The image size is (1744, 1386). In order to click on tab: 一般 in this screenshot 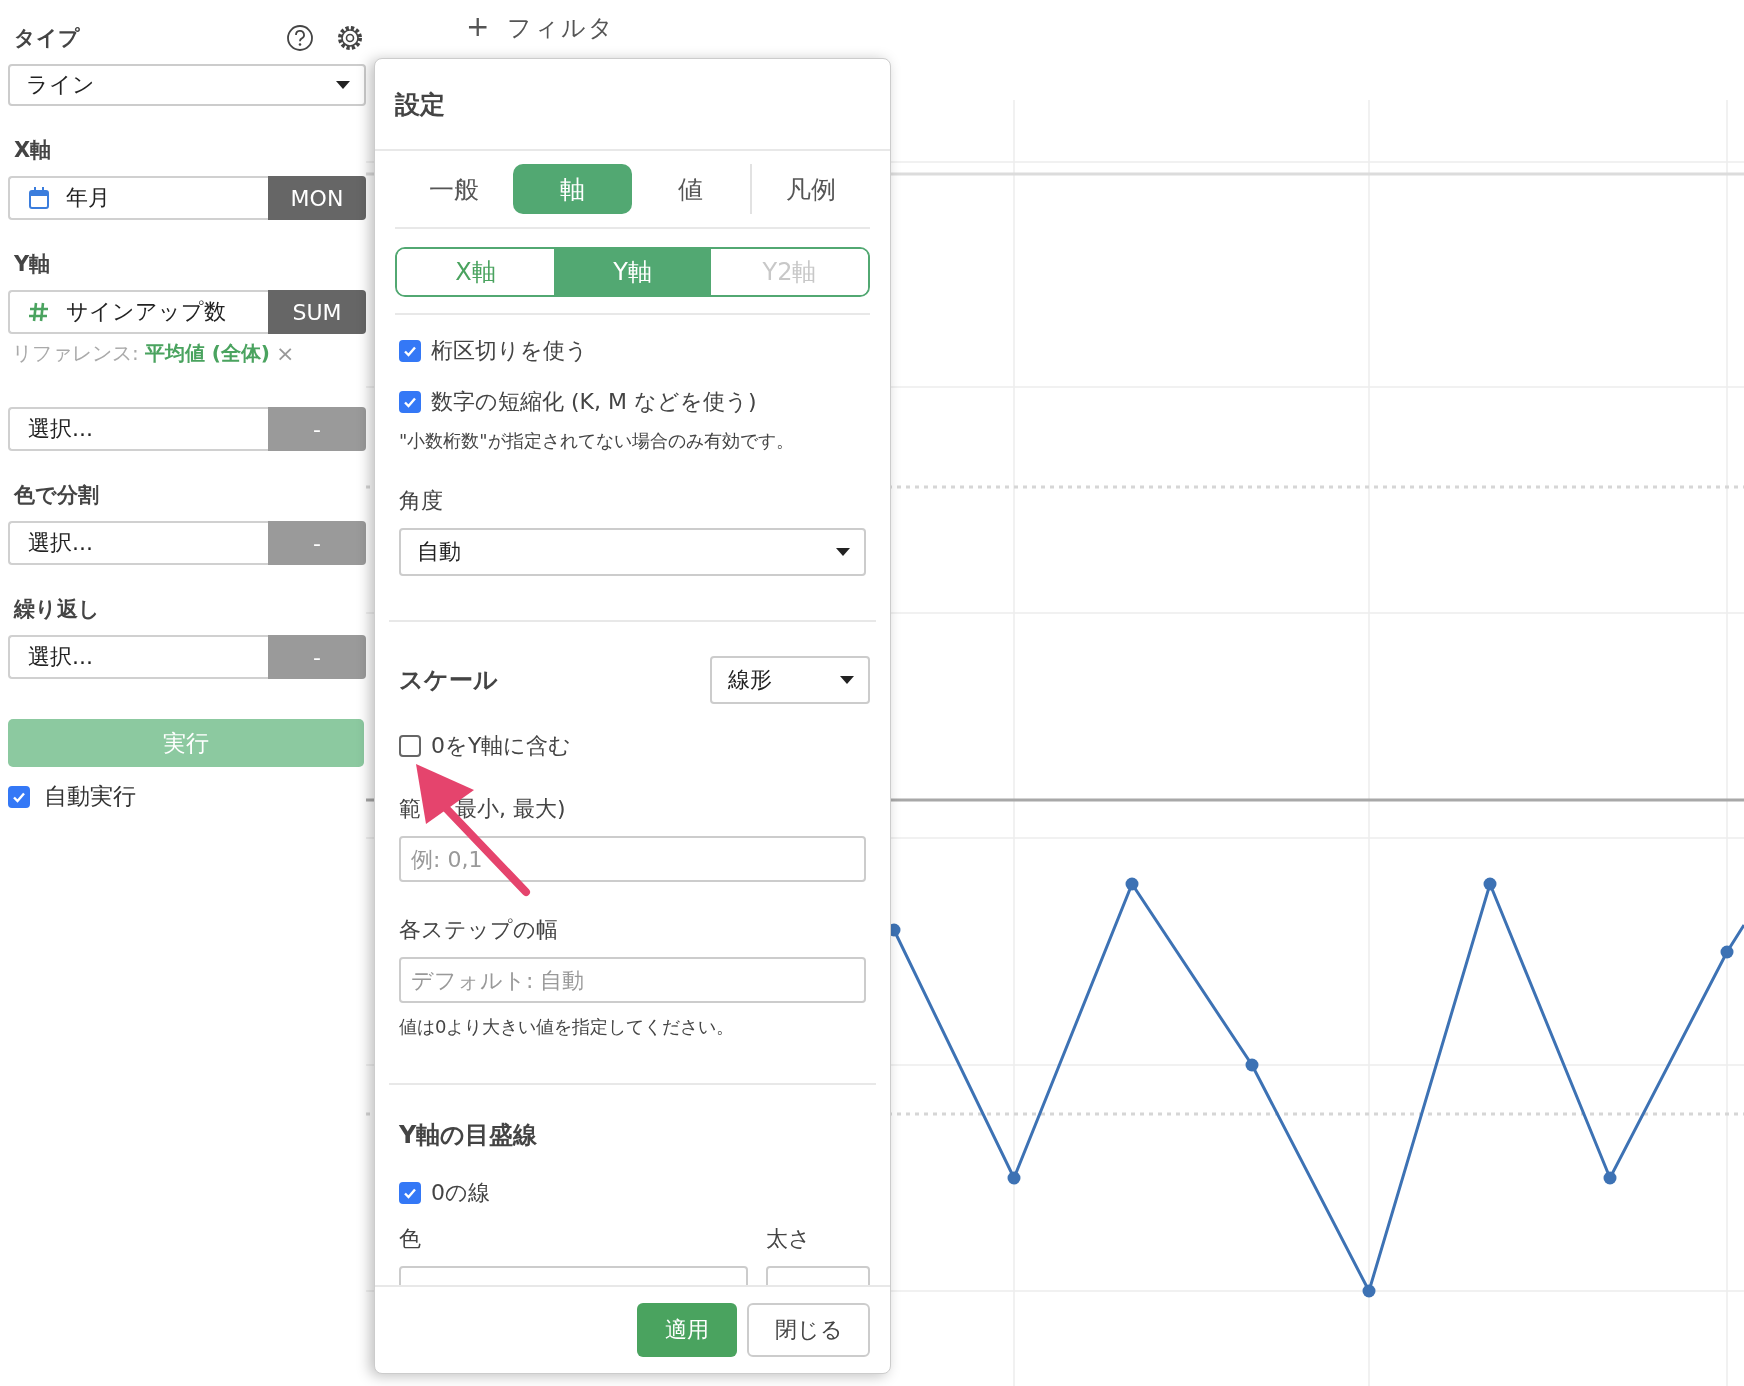, I will do `click(454, 189)`.